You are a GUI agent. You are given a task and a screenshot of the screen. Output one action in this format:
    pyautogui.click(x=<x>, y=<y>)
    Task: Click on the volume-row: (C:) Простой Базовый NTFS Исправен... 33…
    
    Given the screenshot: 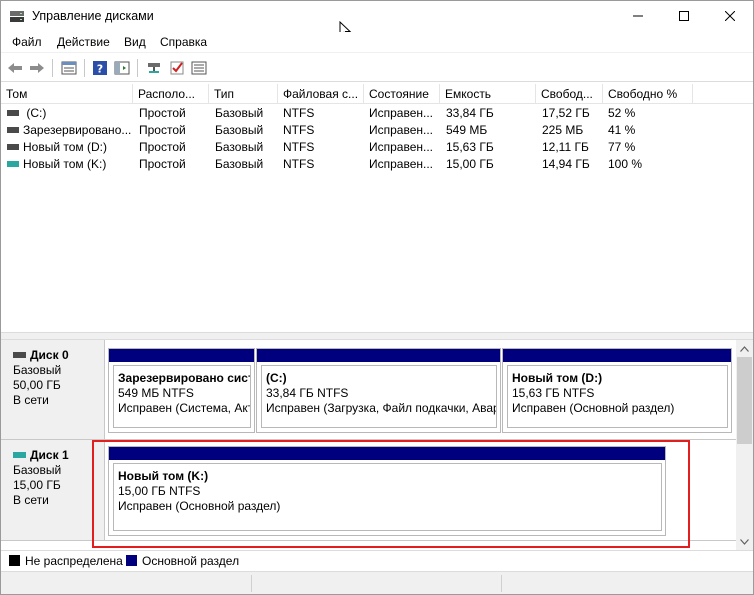 What is the action you would take?
    pyautogui.click(x=377, y=113)
    